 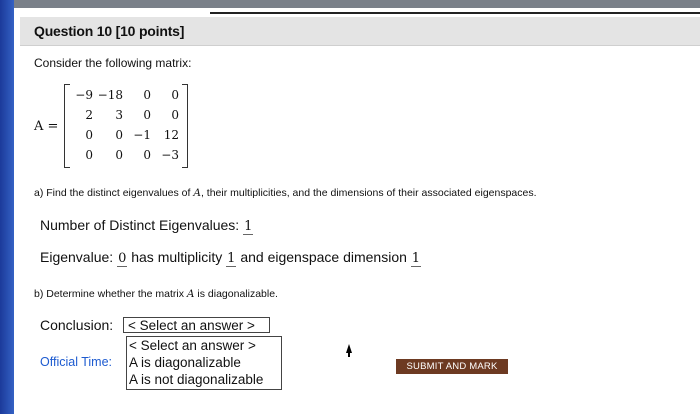 I want to click on part-a-var: A, so click(x=197, y=193).